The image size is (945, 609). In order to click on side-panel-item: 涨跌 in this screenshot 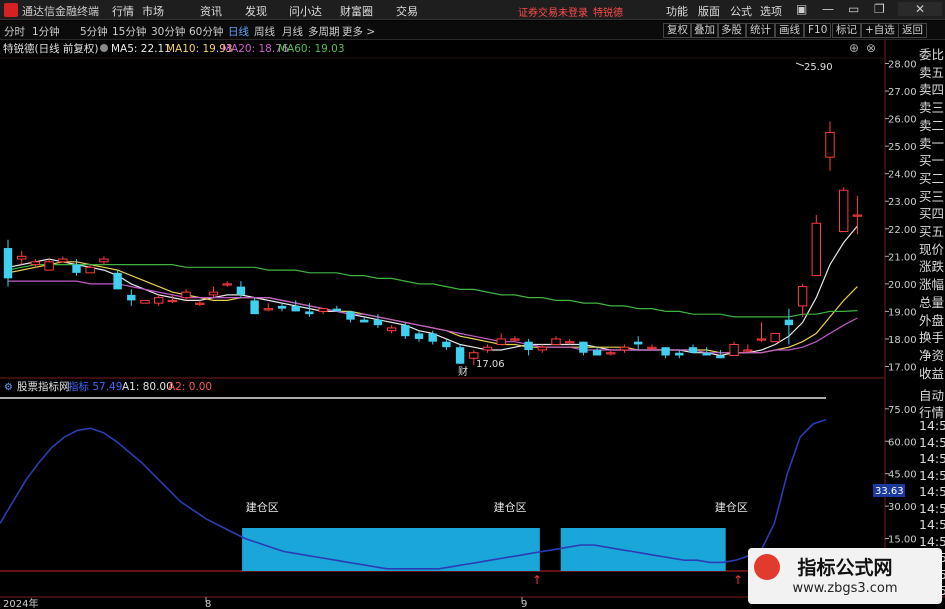, I will do `click(932, 265)`.